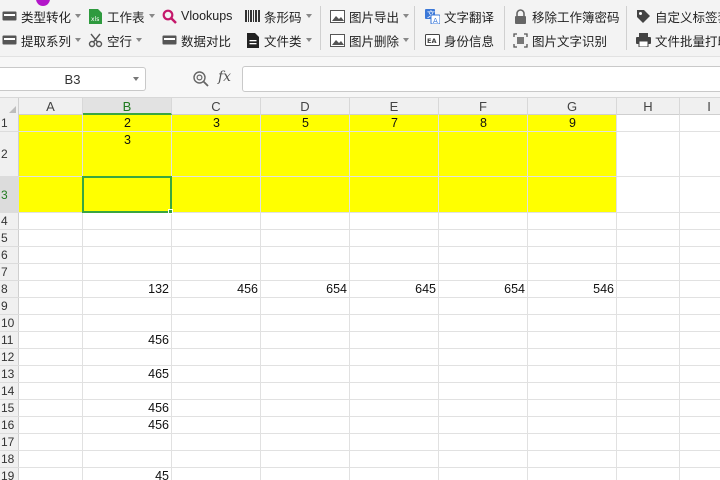  I want to click on translate-button: 文A 文字翻译, so click(459, 16).